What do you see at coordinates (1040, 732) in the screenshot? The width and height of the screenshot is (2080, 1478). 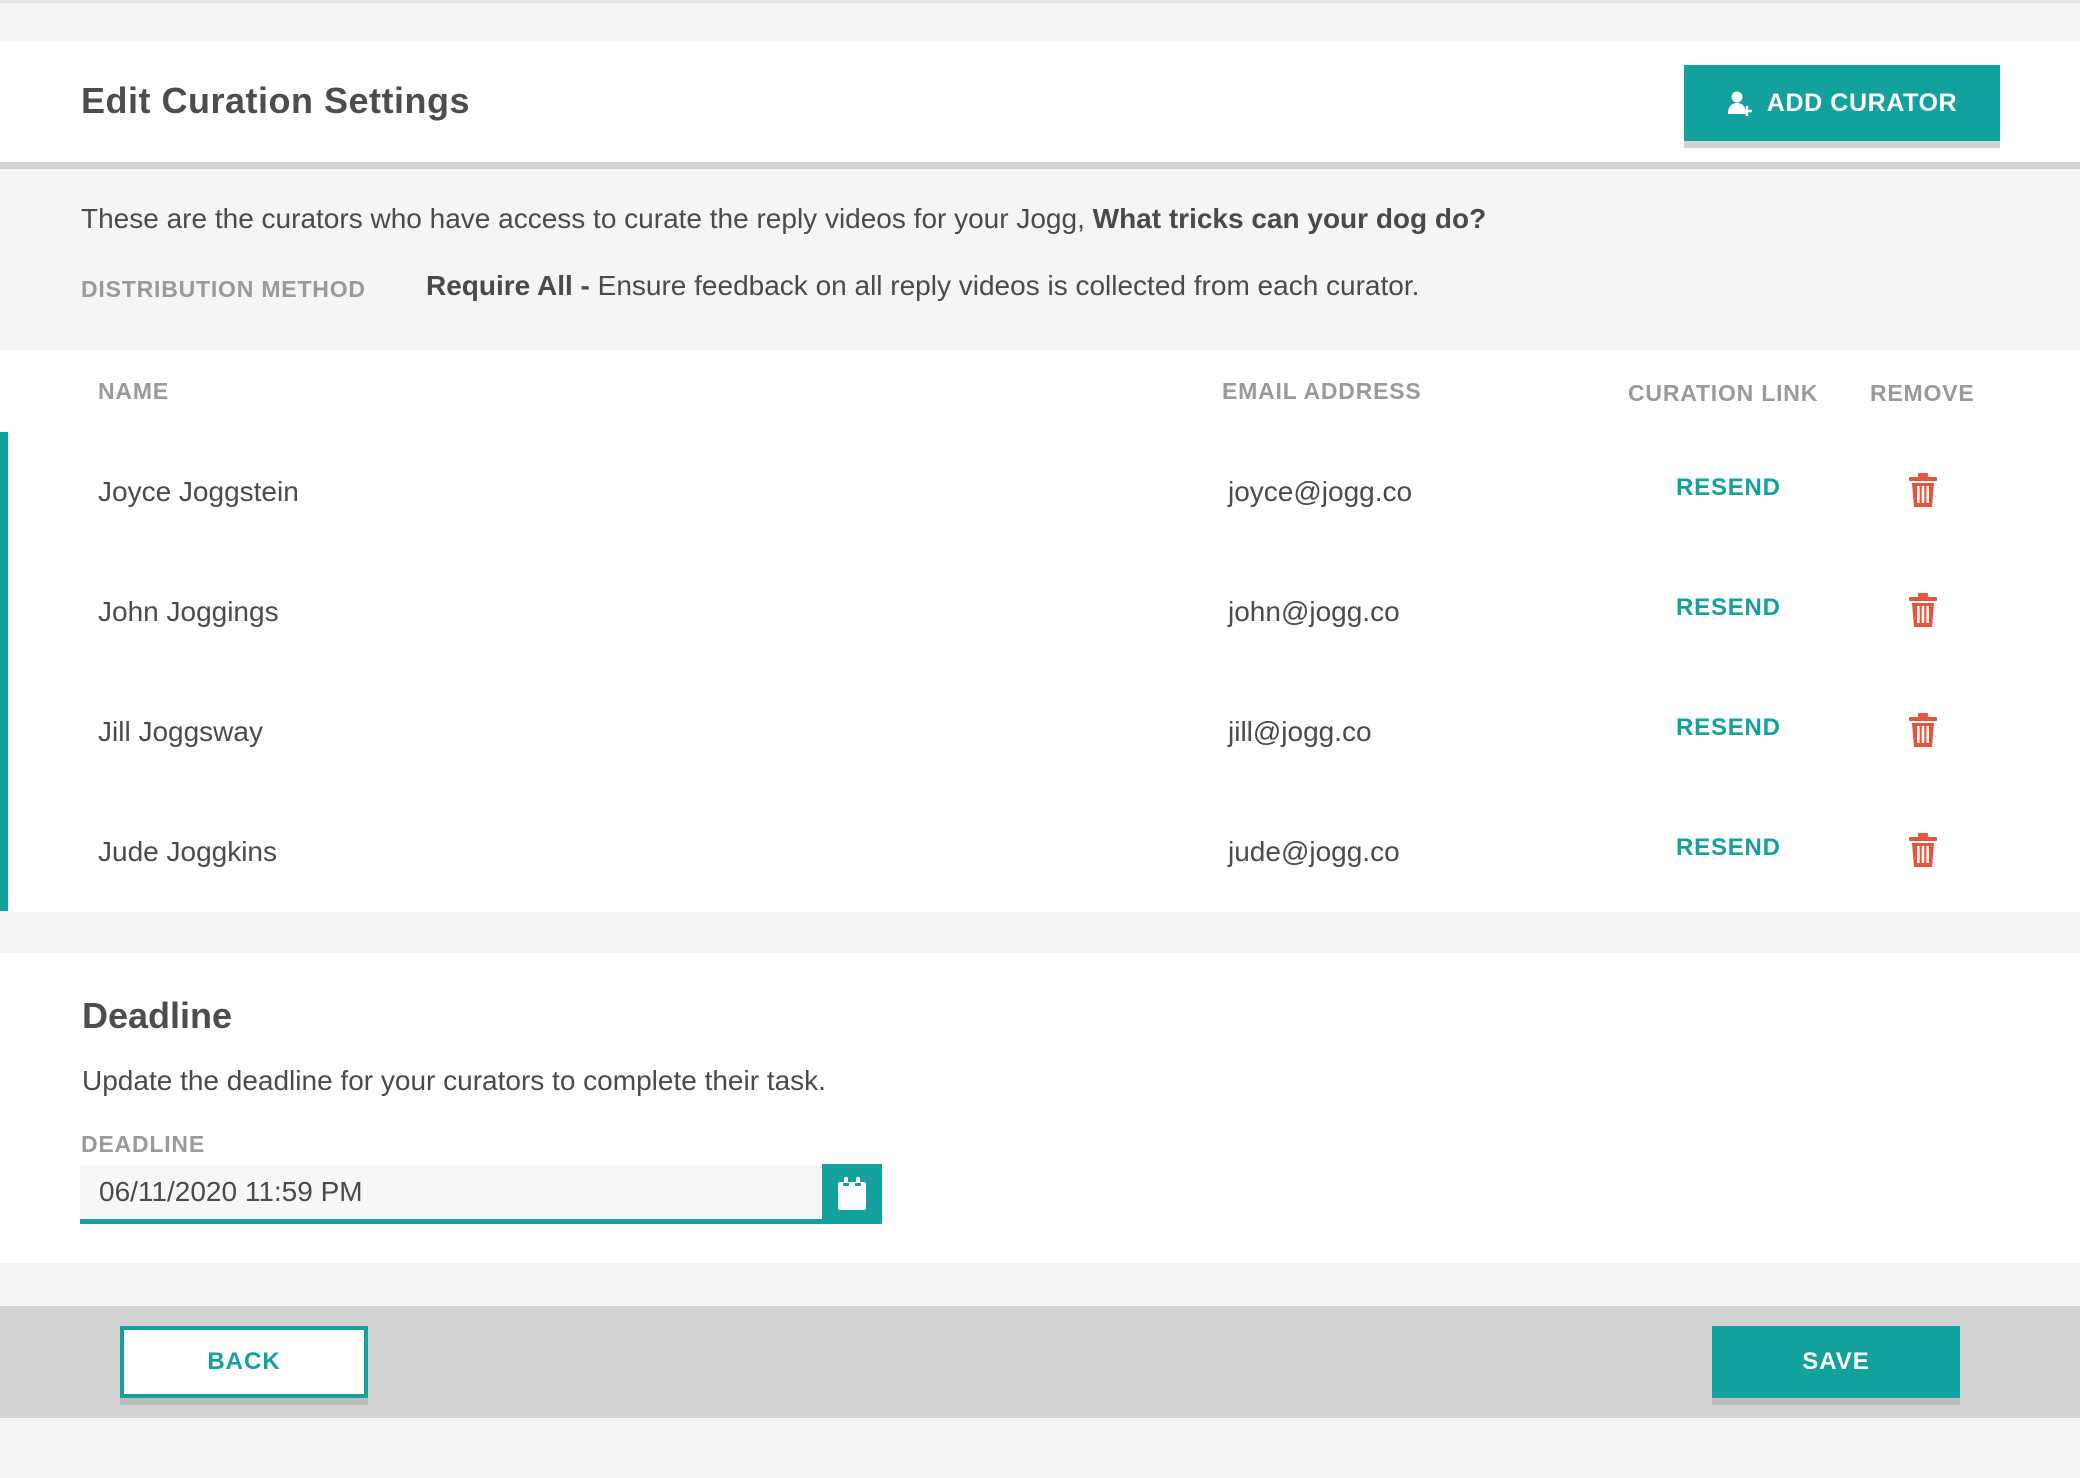 I see `table-row: Jill Joggsway jill@jogg.co RESEND` at bounding box center [1040, 732].